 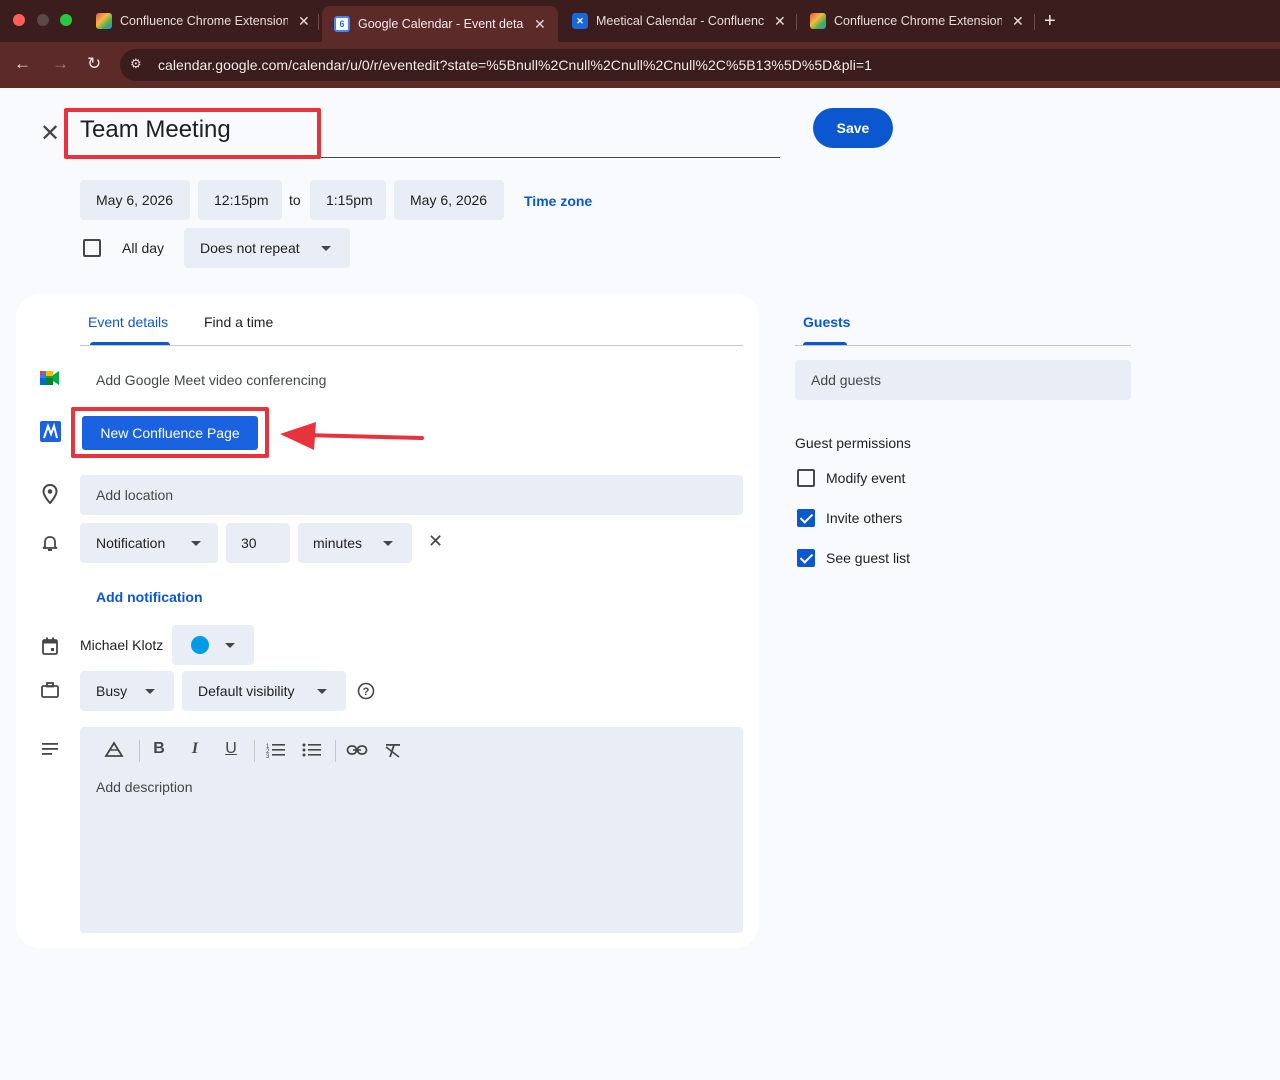 I want to click on site-settings-icon: ⚙, so click(x=139, y=65).